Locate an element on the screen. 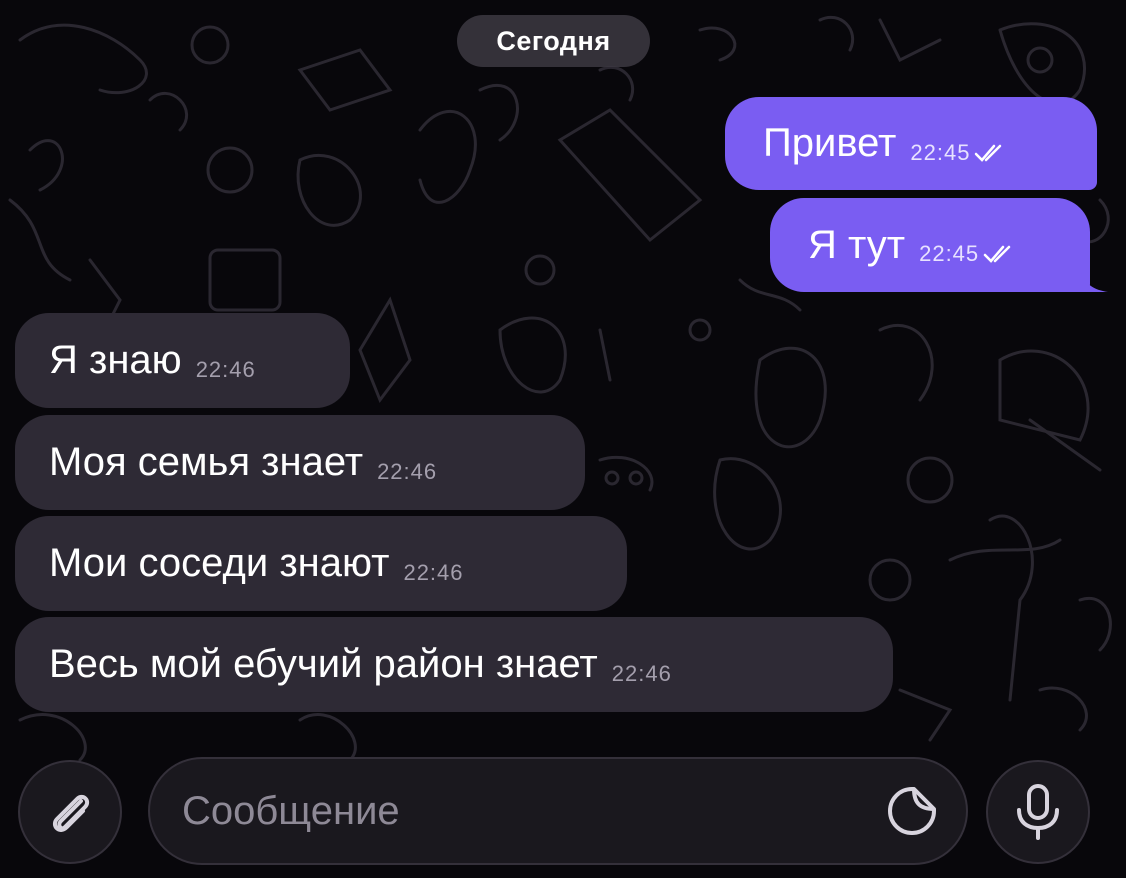 The height and width of the screenshot is (878, 1126). outgoing-message: Привет 22:45 is located at coordinates (911, 143).